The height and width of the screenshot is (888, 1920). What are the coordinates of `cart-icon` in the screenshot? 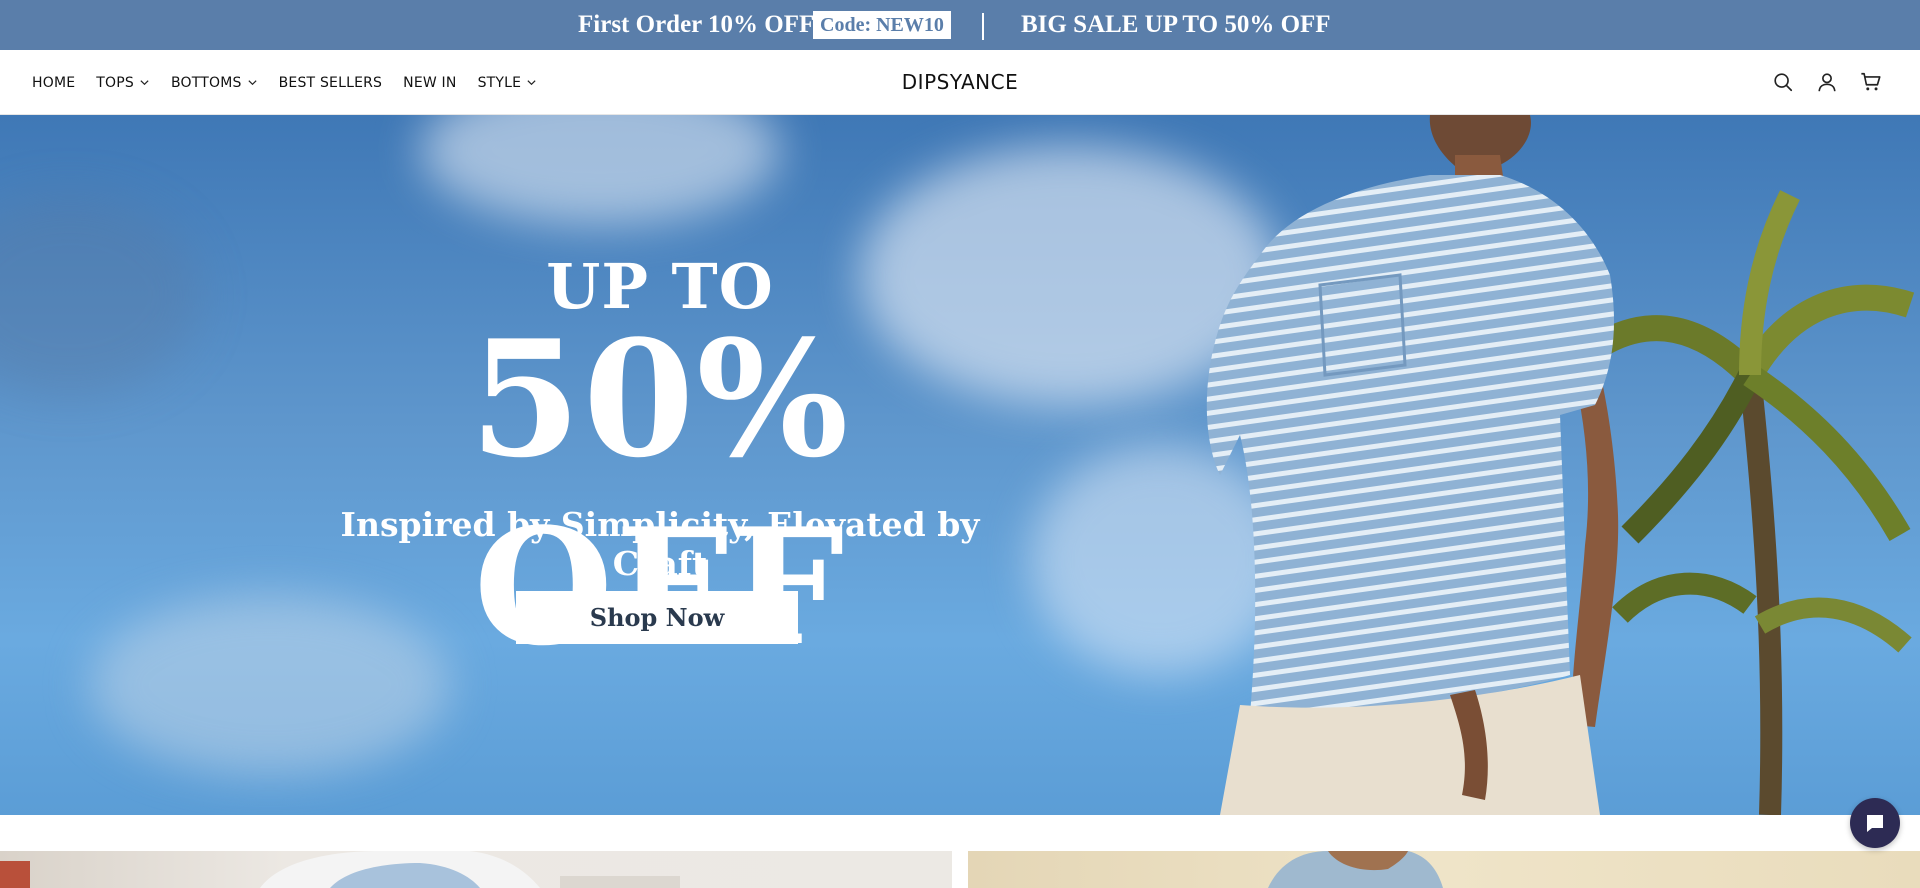 It's located at (1871, 82).